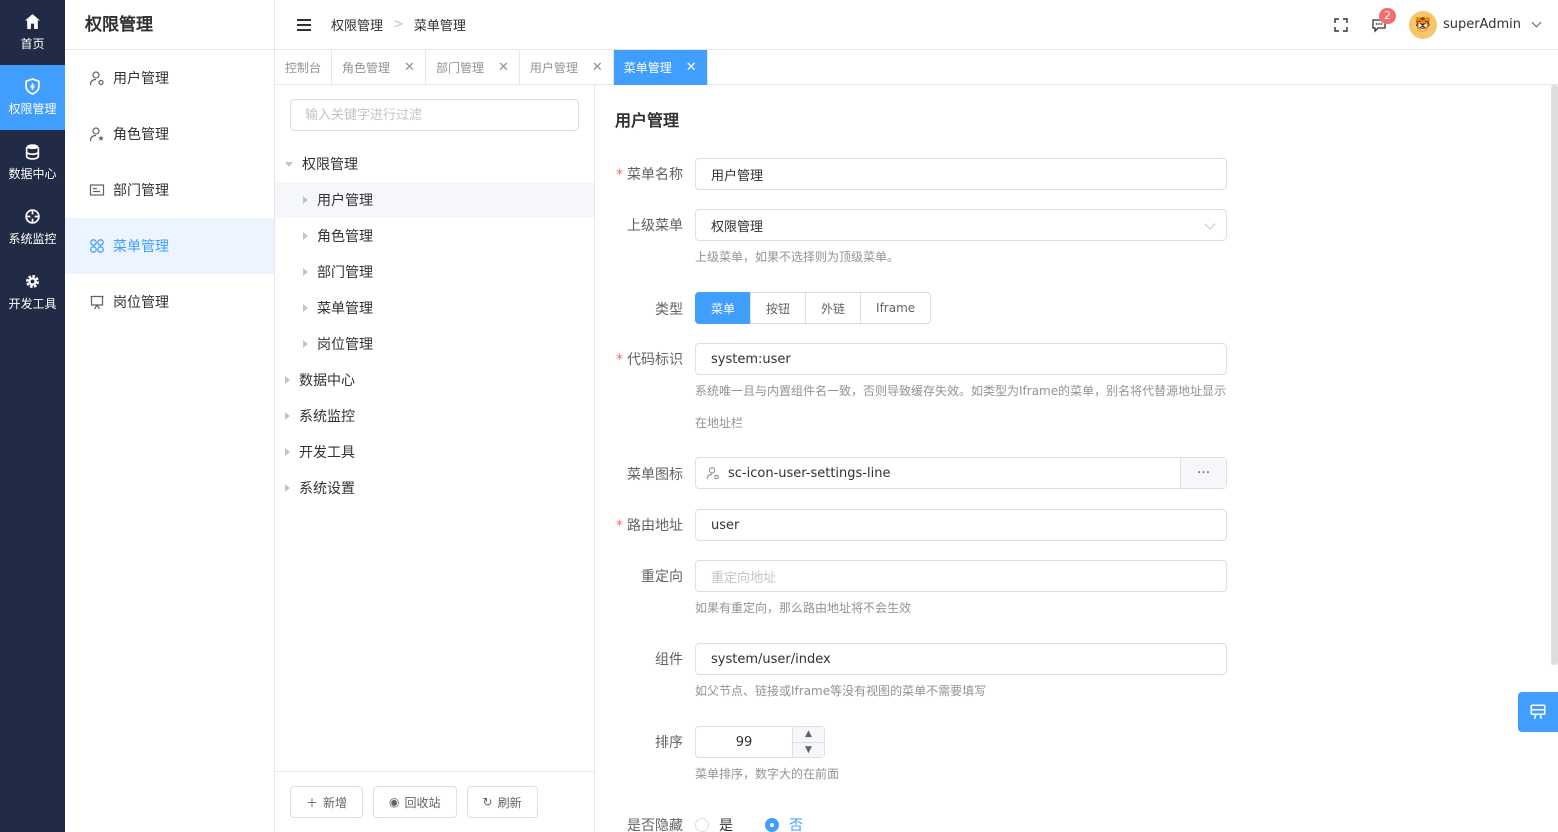 The height and width of the screenshot is (832, 1558). What do you see at coordinates (357, 24) in the screenshot?
I see `breadcrumb-item: 权限管理` at bounding box center [357, 24].